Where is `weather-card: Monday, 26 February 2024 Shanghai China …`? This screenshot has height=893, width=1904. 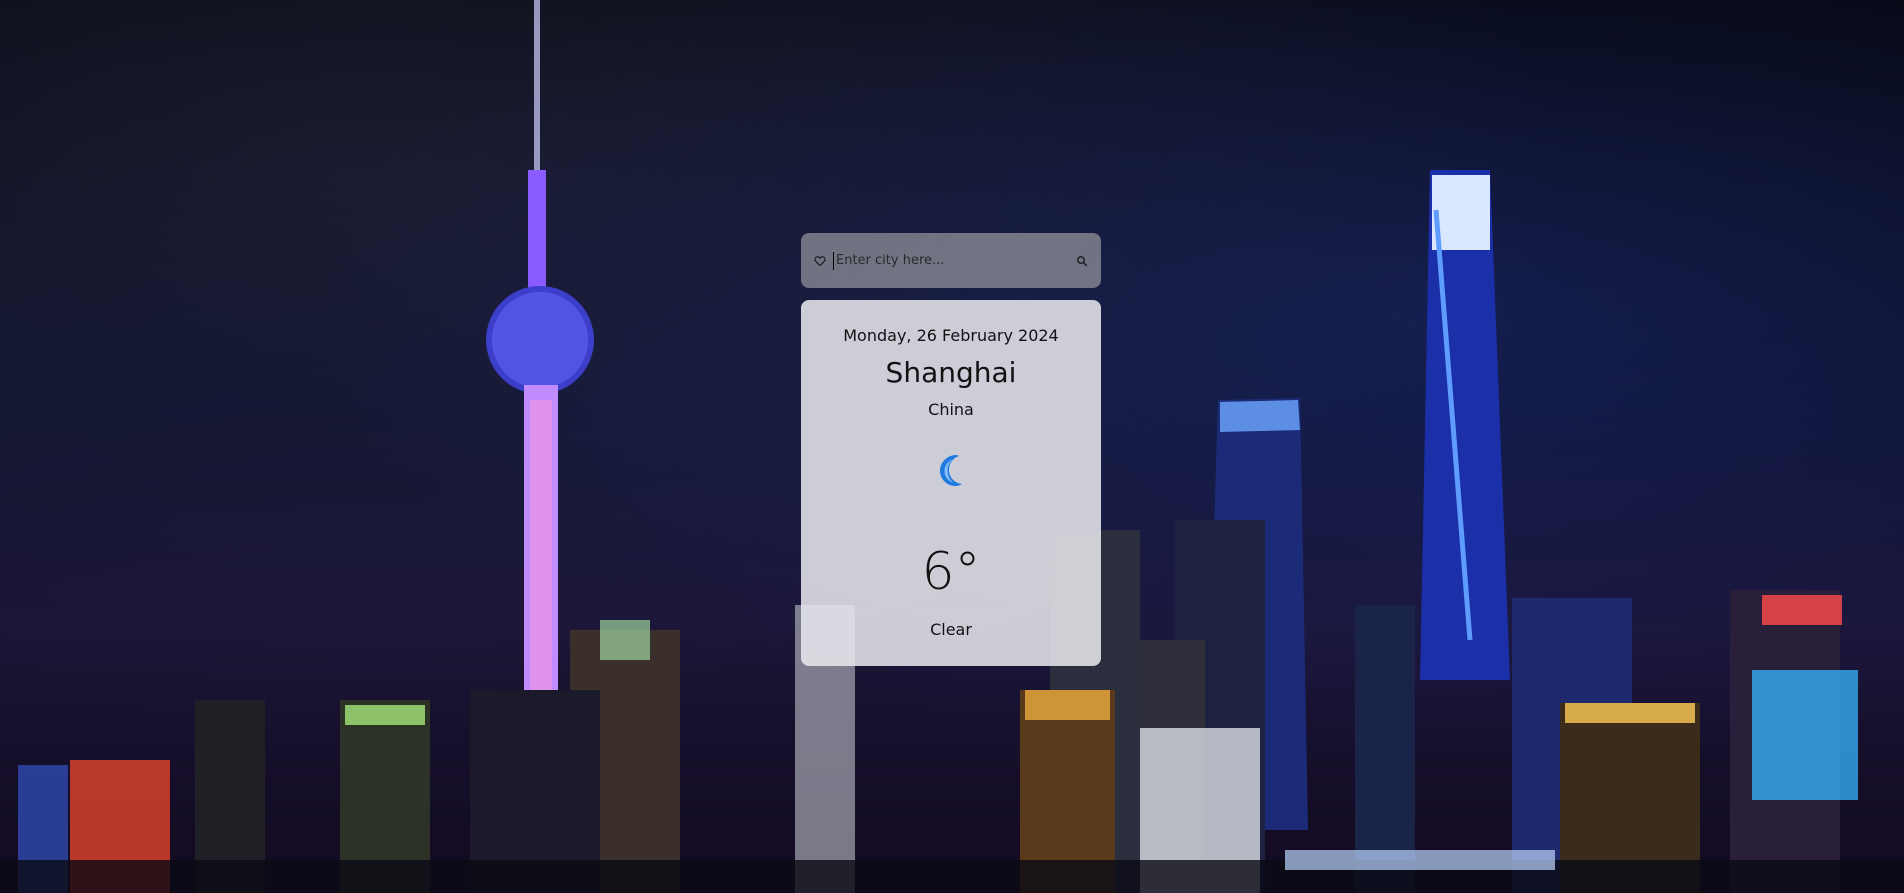 weather-card: Monday, 26 February 2024 Shanghai China … is located at coordinates (951, 483).